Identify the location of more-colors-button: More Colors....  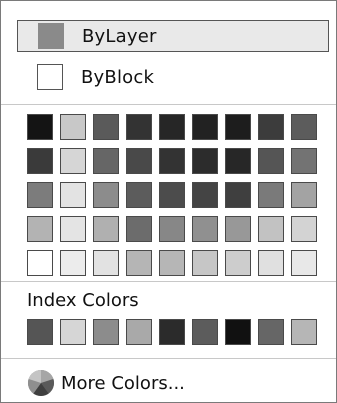
(106, 383).